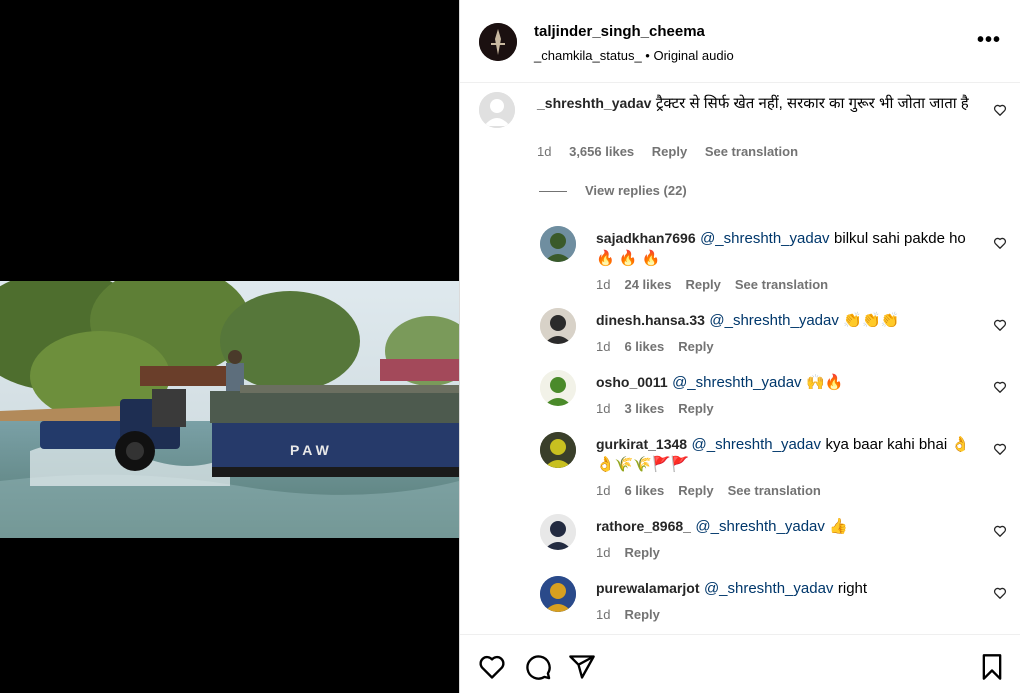 The image size is (1020, 693). I want to click on reply-meta: 1d 3 likes Reply, so click(662, 408).